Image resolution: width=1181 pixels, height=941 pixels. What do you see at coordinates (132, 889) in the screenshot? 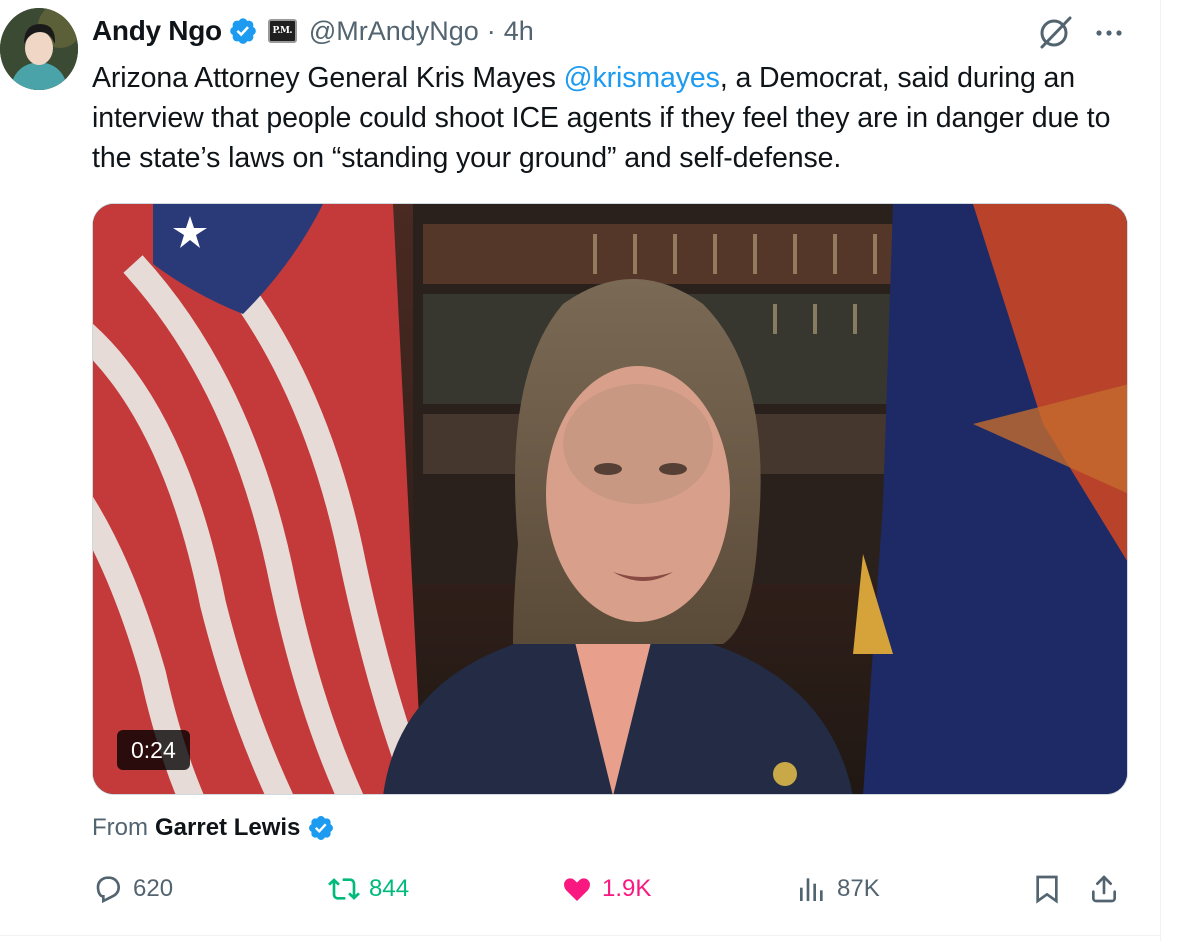
I see `reply-button: 620` at bounding box center [132, 889].